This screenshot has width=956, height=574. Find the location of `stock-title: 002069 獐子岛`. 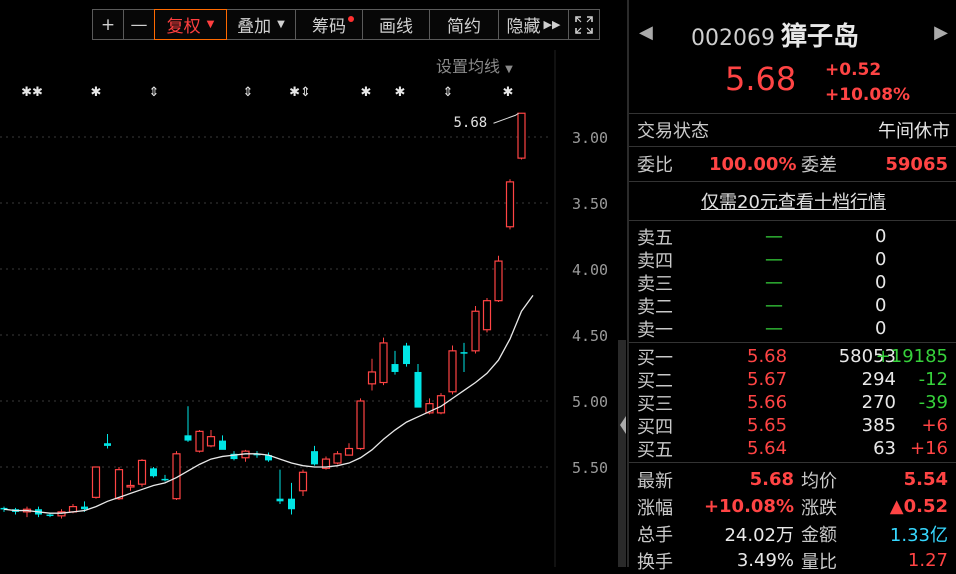

stock-title: 002069 獐子岛 is located at coordinates (775, 34).